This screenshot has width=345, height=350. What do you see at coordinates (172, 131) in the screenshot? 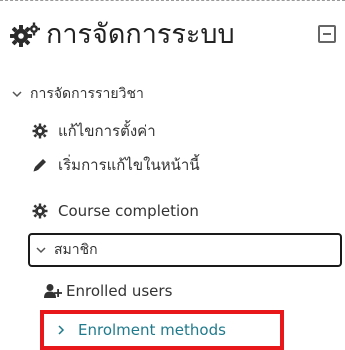
I see `tree-item-edit-settings: แก้ไขการตั้งค่า` at bounding box center [172, 131].